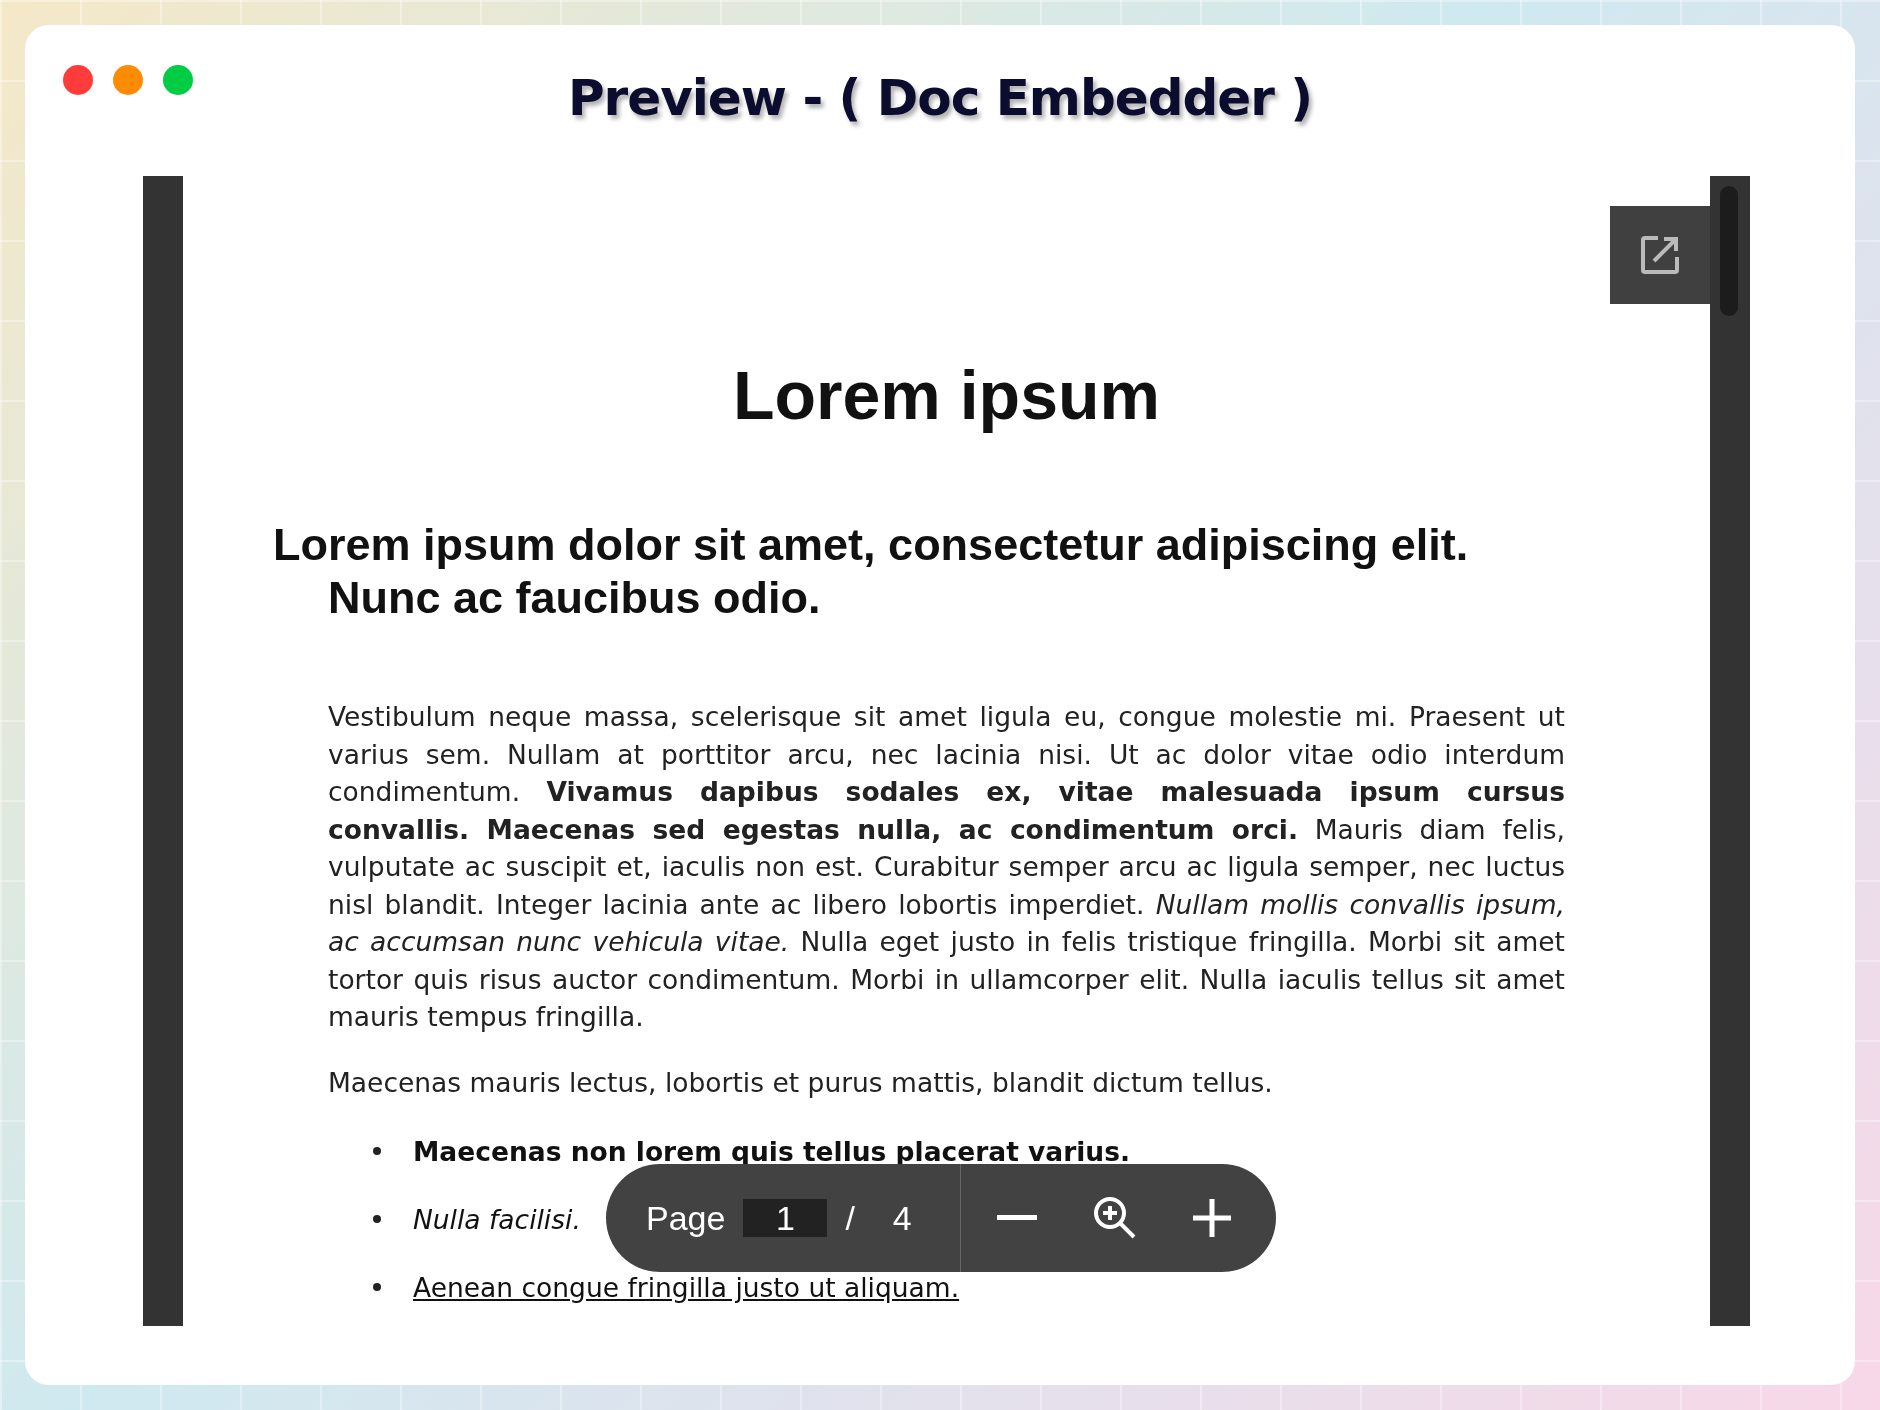 Image resolution: width=1880 pixels, height=1410 pixels. Describe the element at coordinates (1729, 251) in the screenshot. I see `scrollbar-thumb` at that location.